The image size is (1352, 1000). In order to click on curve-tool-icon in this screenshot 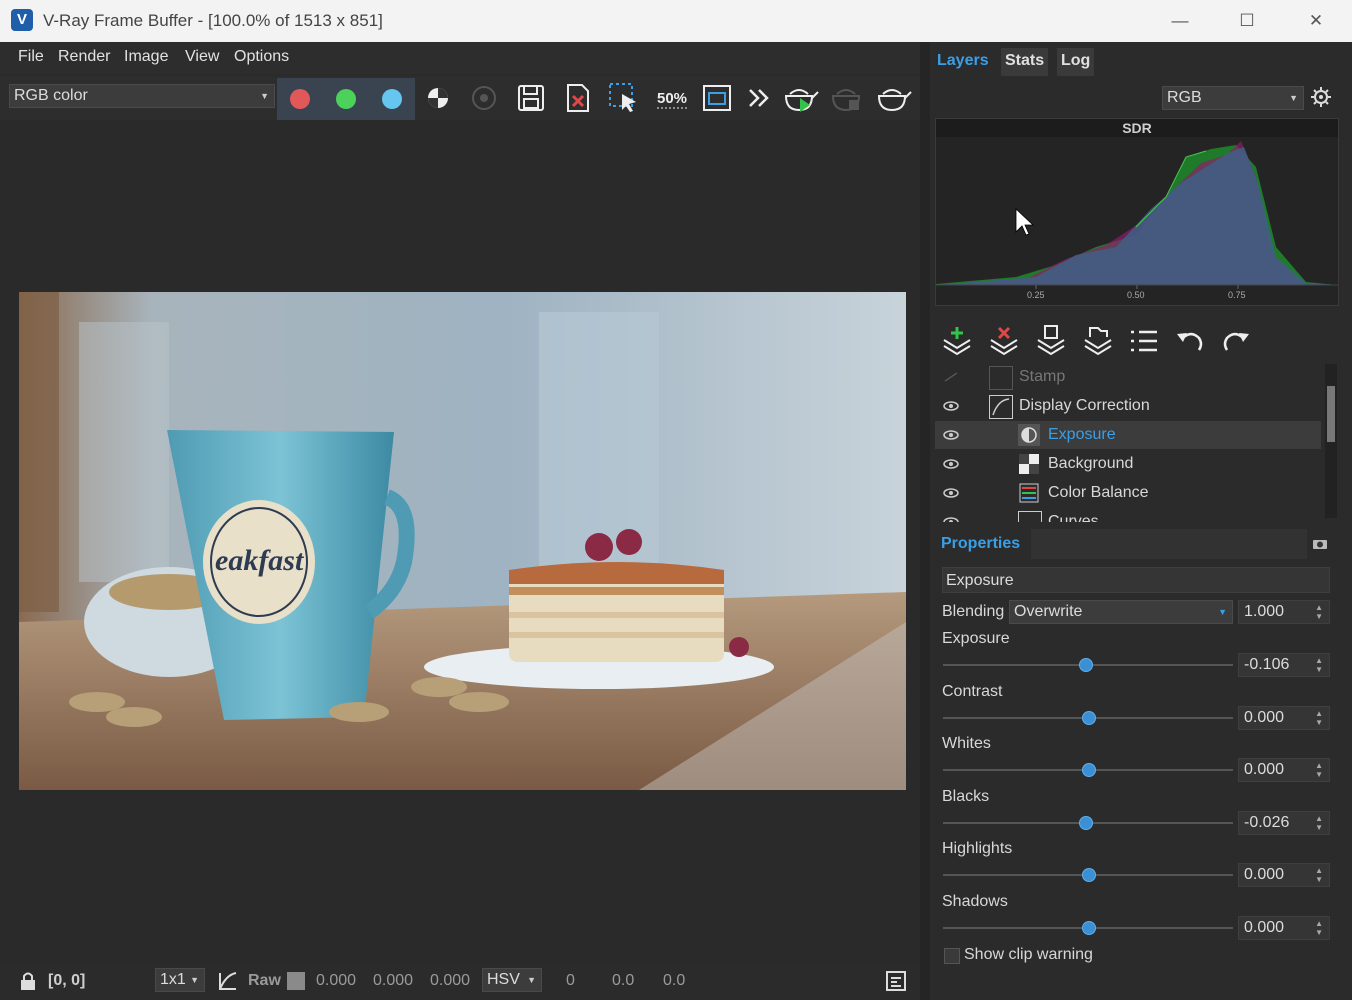, I will do `click(228, 981)`.